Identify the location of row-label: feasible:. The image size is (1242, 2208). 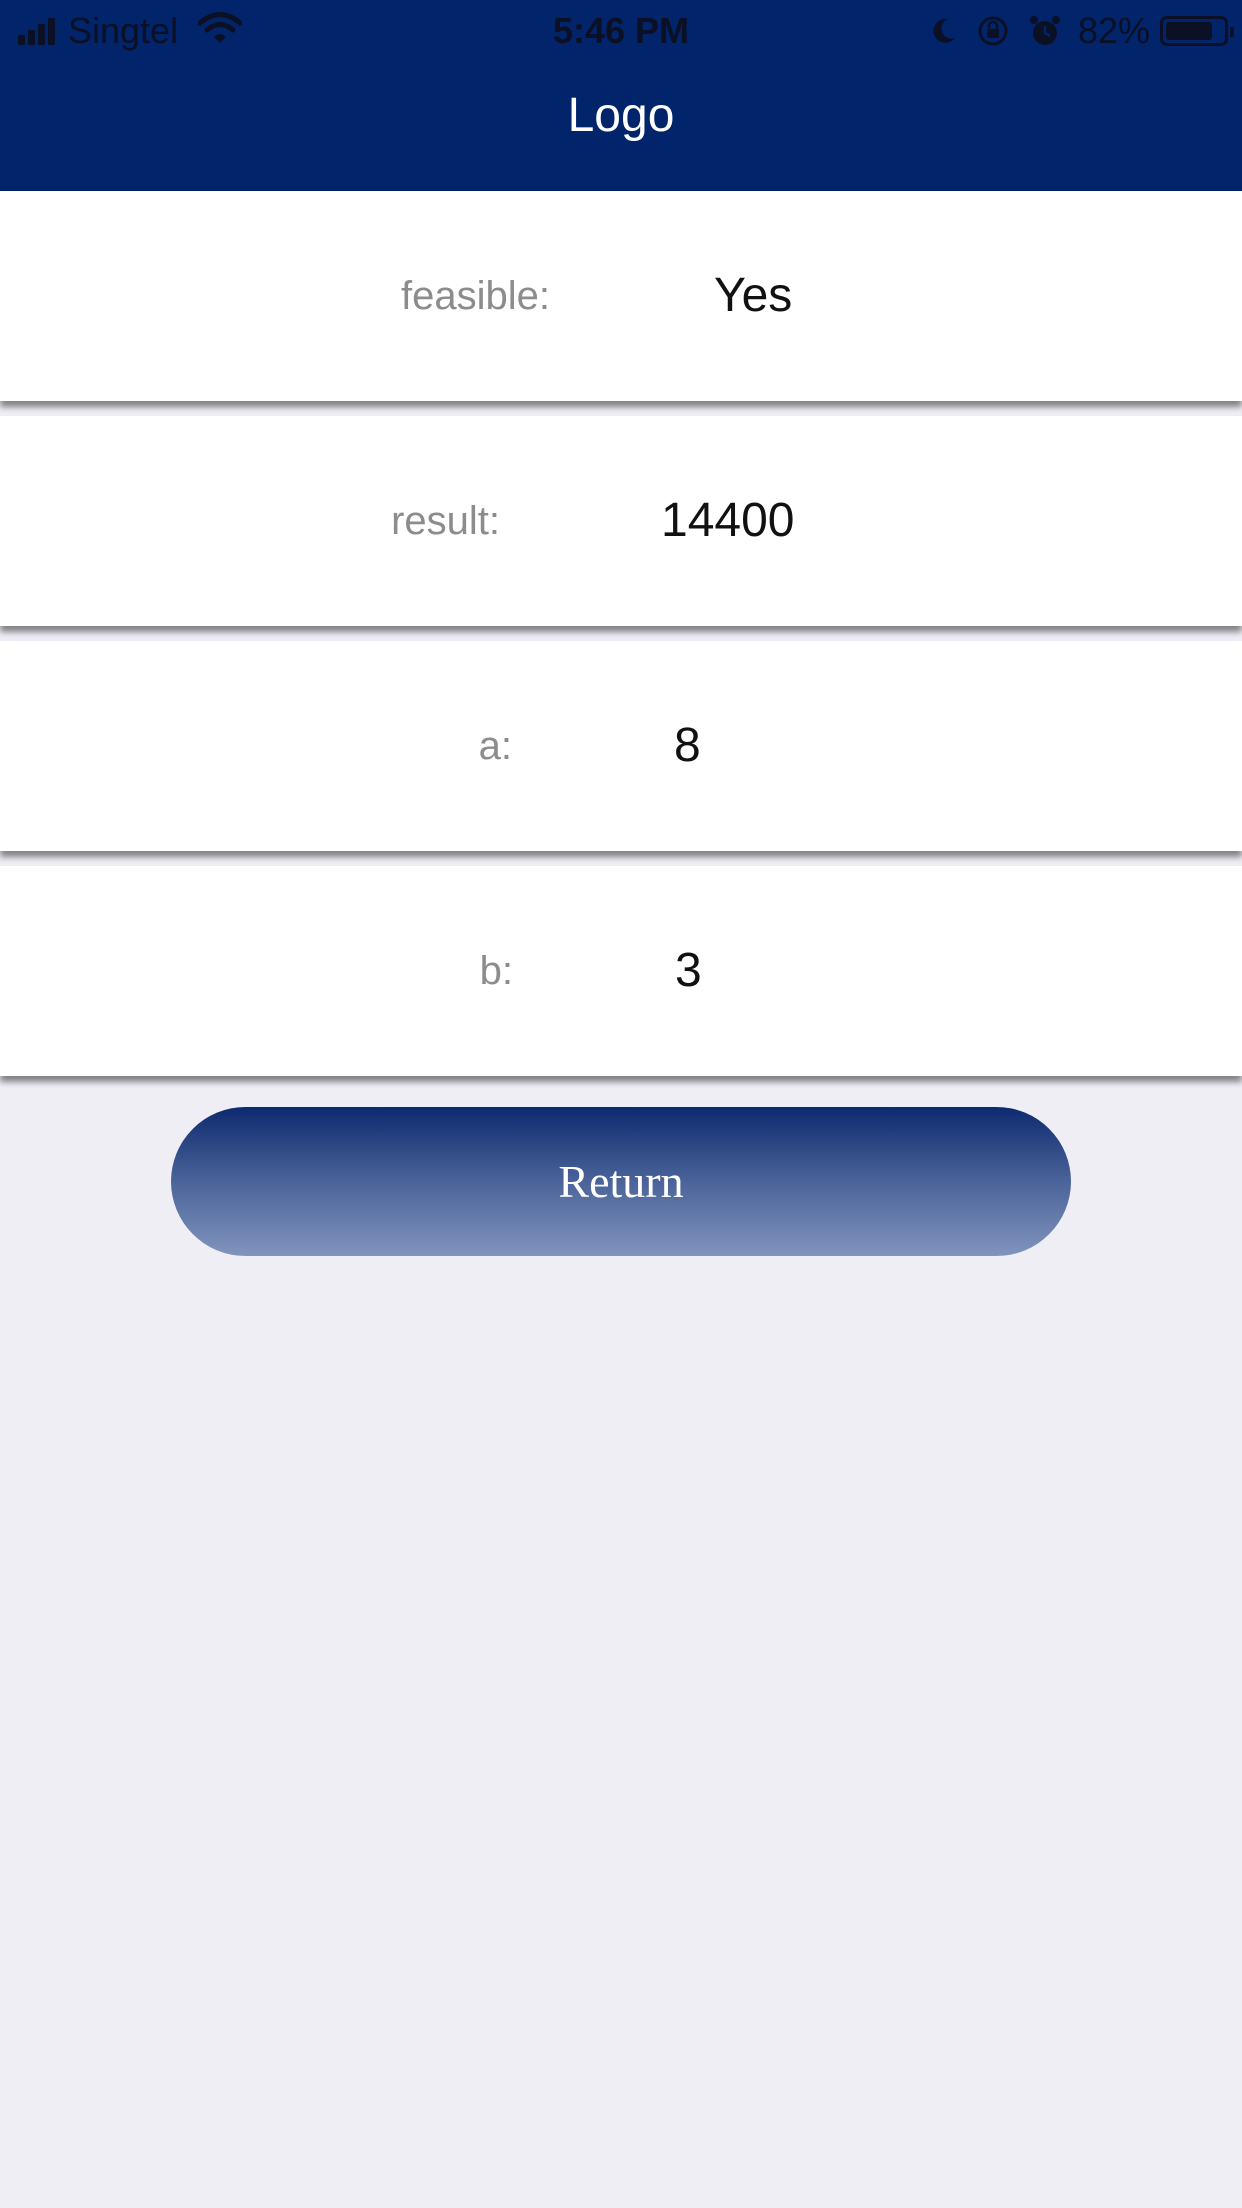
(475, 296).